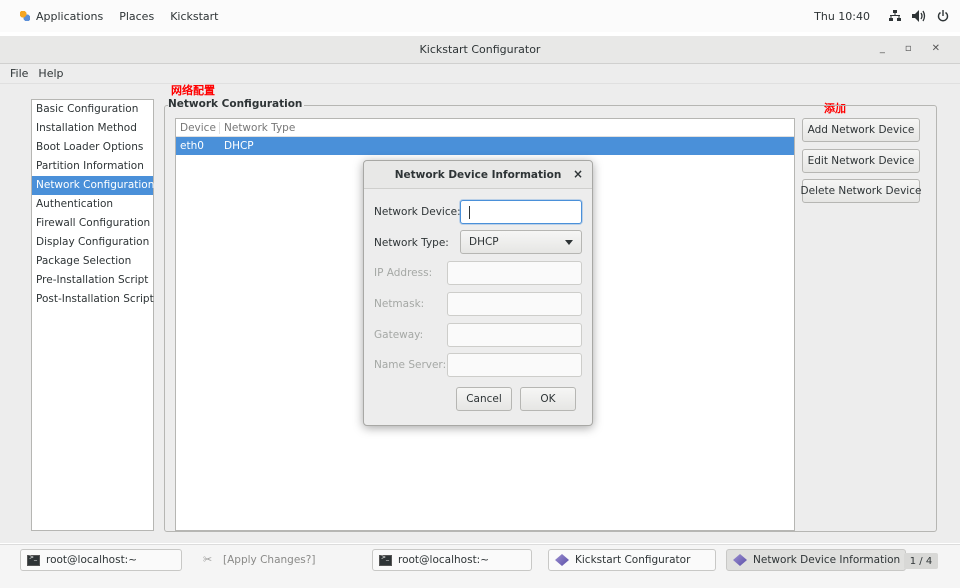 The width and height of the screenshot is (960, 588). What do you see at coordinates (417, 212) in the screenshot?
I see `network-device-label: Network Device:` at bounding box center [417, 212].